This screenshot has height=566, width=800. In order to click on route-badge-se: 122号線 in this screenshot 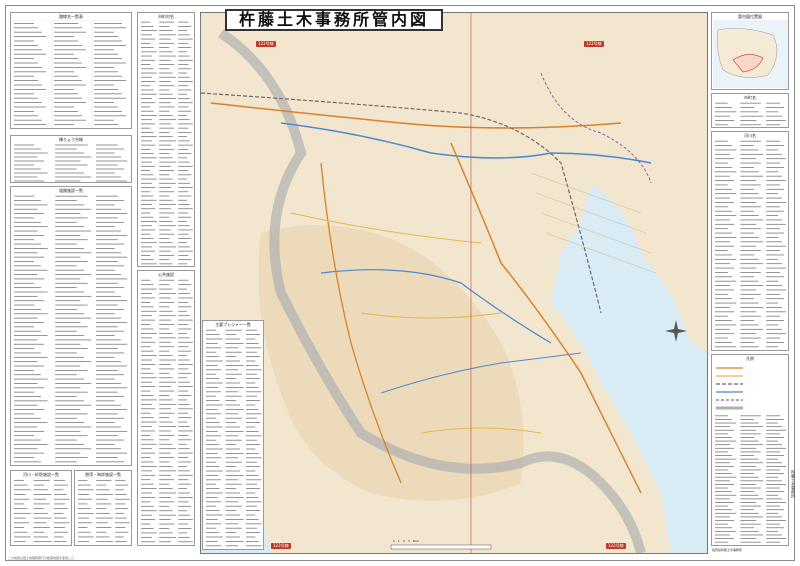, I will do `click(616, 546)`.